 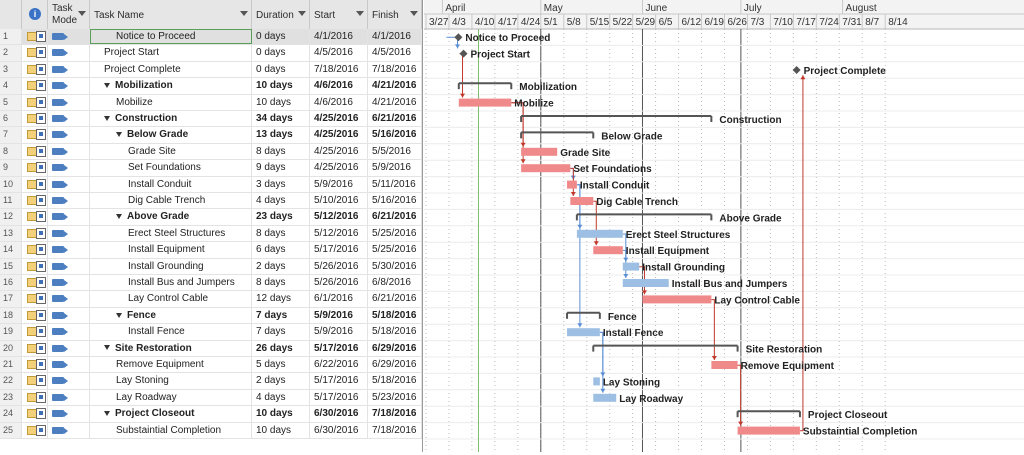 What do you see at coordinates (171, 315) in the screenshot?
I see `task-name-cell: Fence` at bounding box center [171, 315].